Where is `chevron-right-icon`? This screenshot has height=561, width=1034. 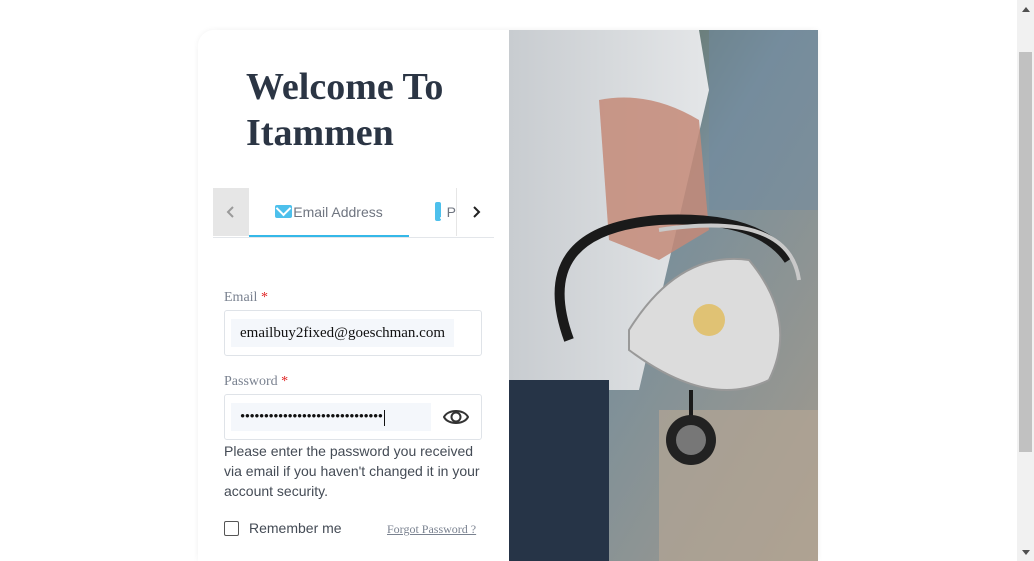 chevron-right-icon is located at coordinates (477, 212).